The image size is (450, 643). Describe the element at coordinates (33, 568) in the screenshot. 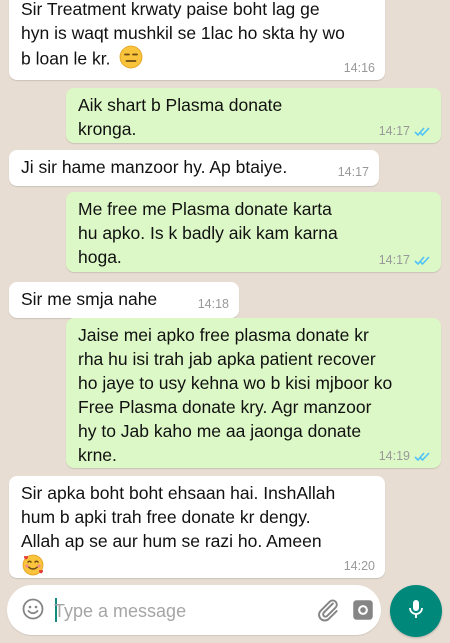

I see `smiling-face-with-hearts-emoji` at that location.